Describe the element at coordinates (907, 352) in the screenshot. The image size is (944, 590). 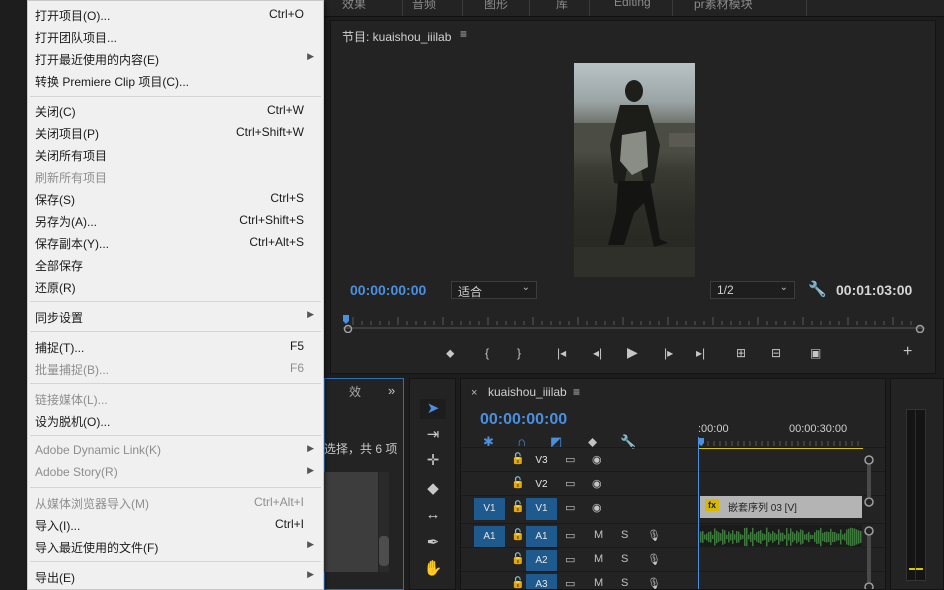
I see `add-button-icon: +` at that location.